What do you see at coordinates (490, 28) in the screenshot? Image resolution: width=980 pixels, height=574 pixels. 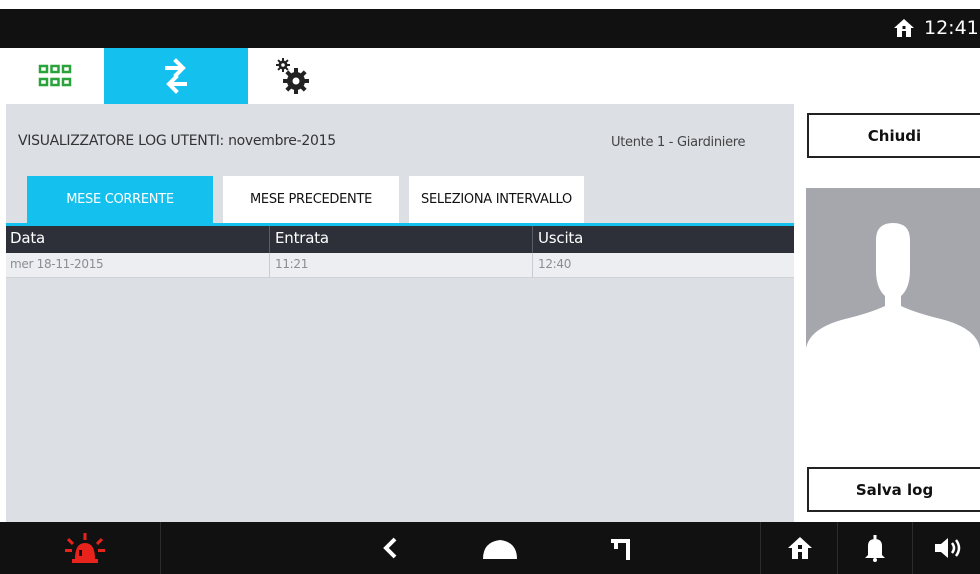 I see `status-bar: 12:41` at bounding box center [490, 28].